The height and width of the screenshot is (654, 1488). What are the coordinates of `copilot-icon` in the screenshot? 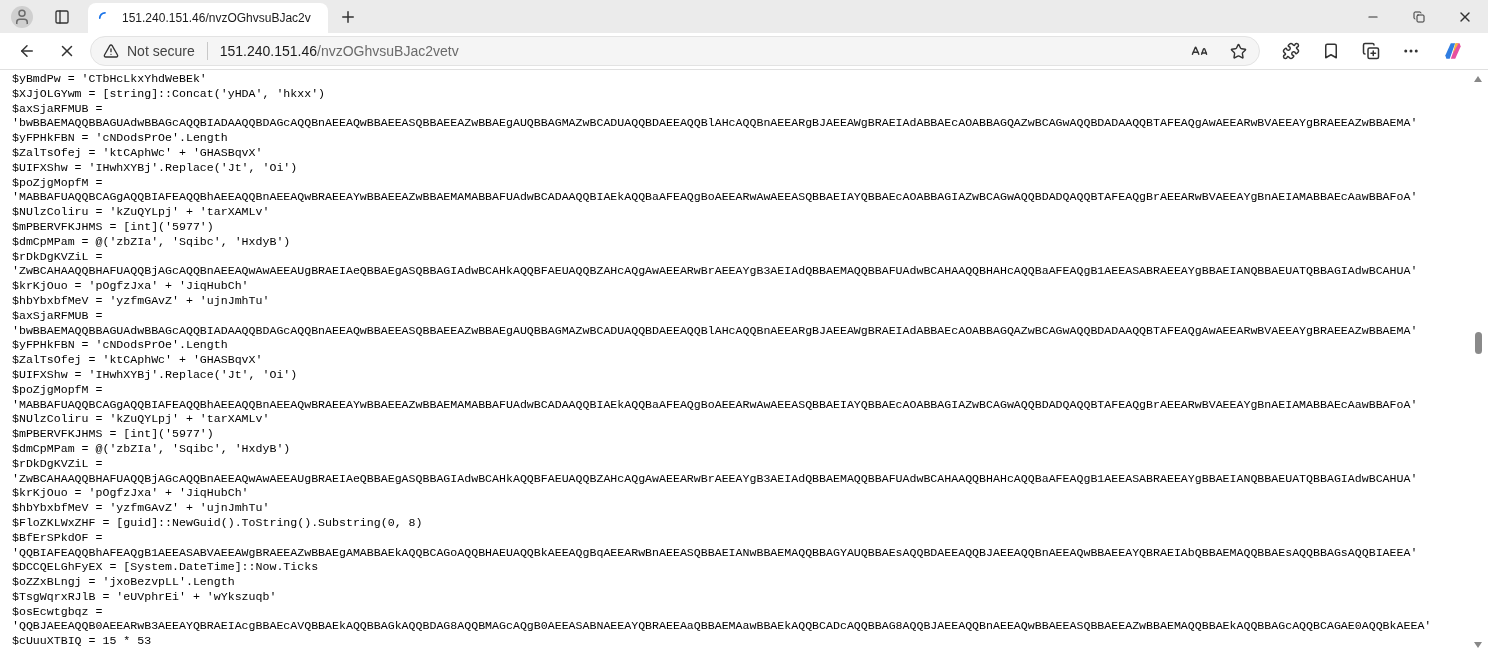 It's located at (1453, 51).